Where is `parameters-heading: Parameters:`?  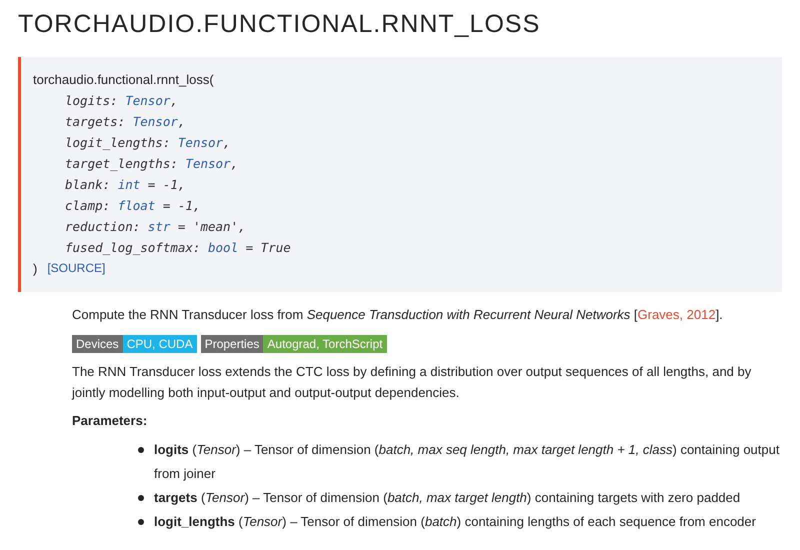 parameters-heading: Parameters: is located at coordinates (110, 420).